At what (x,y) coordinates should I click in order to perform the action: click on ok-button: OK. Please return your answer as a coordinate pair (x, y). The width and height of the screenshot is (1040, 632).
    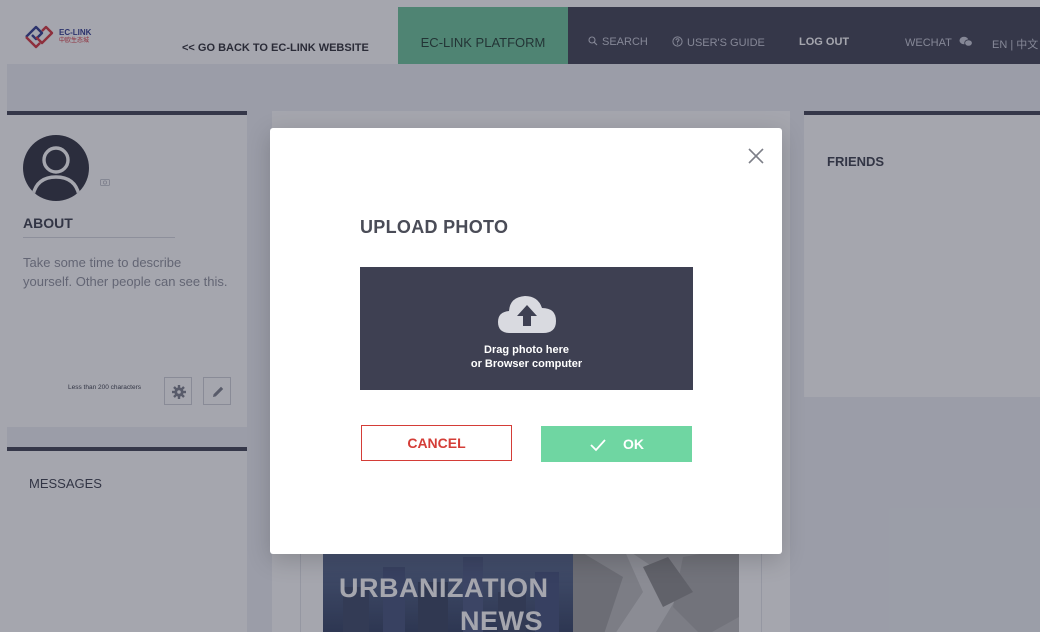
    Looking at the image, I should click on (616, 444).